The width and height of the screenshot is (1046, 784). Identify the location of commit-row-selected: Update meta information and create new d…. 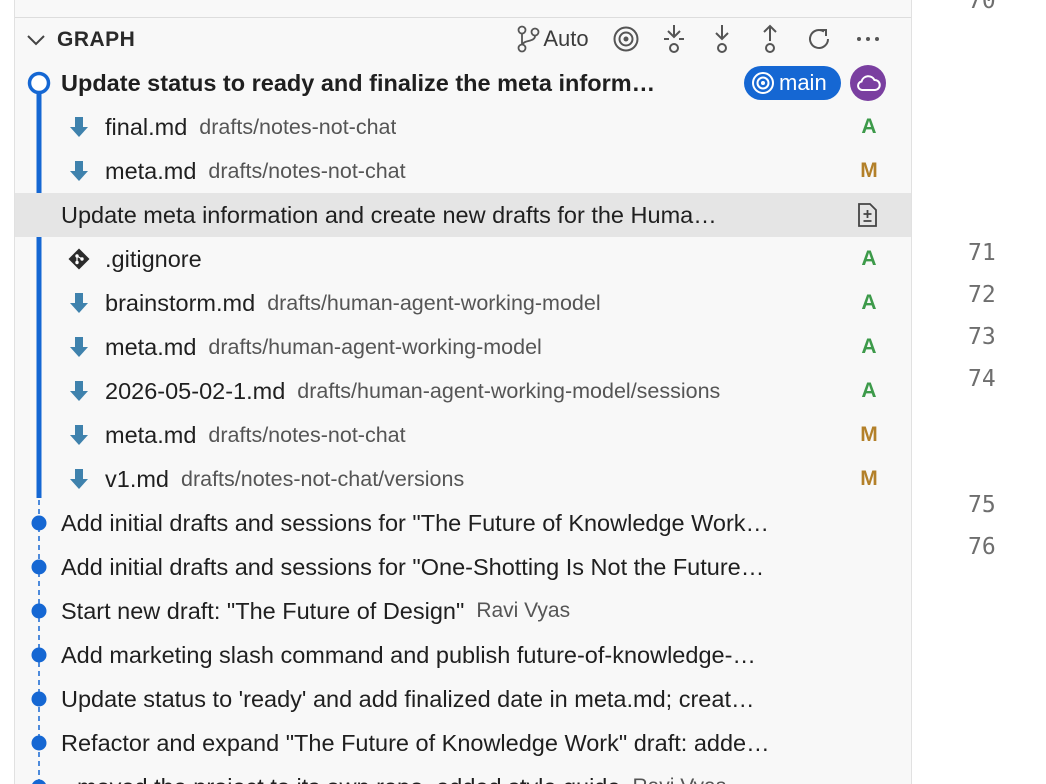
(463, 215).